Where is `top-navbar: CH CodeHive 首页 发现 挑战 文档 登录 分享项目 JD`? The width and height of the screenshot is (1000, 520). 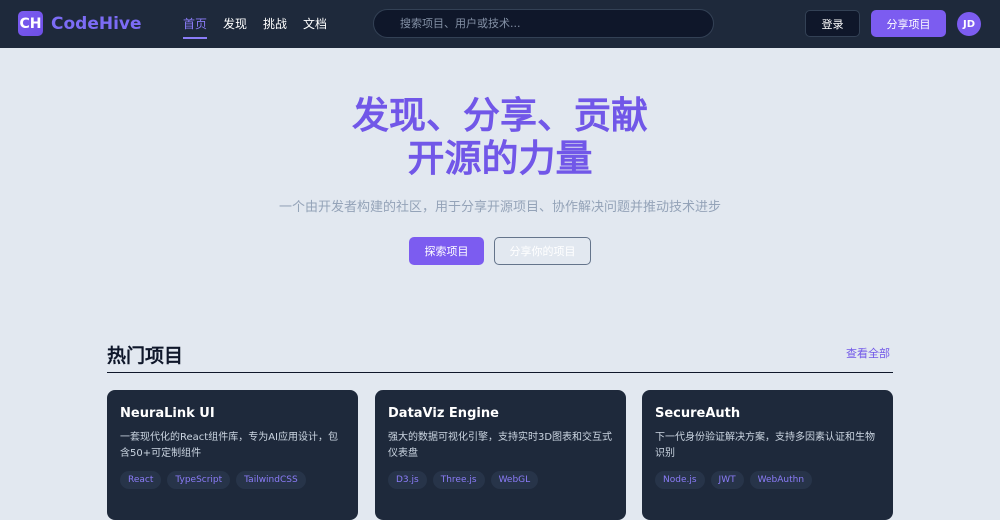
top-navbar: CH CodeHive 首页 发现 挑战 文档 登录 分享项目 JD is located at coordinates (500, 24).